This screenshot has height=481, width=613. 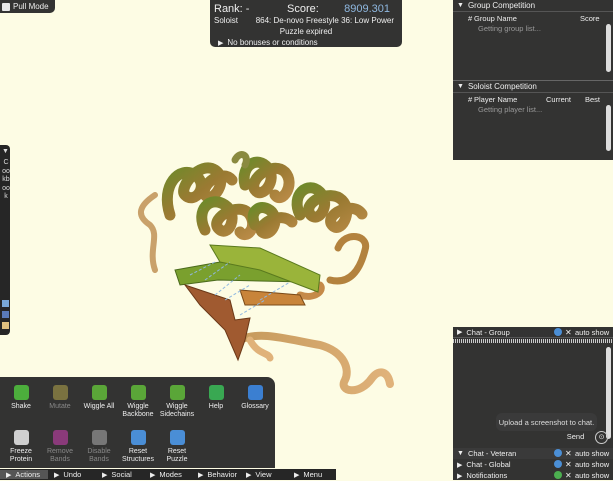 What do you see at coordinates (592, 453) in the screenshot?
I see `auto-show-label: auto show` at bounding box center [592, 453].